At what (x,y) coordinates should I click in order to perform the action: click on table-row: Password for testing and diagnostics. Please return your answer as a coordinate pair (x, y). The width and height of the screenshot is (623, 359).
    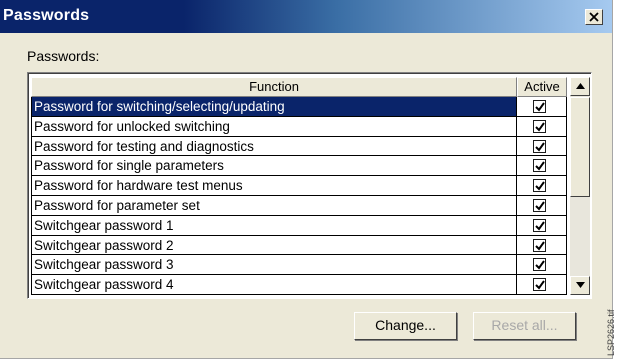
    Looking at the image, I should click on (299, 146).